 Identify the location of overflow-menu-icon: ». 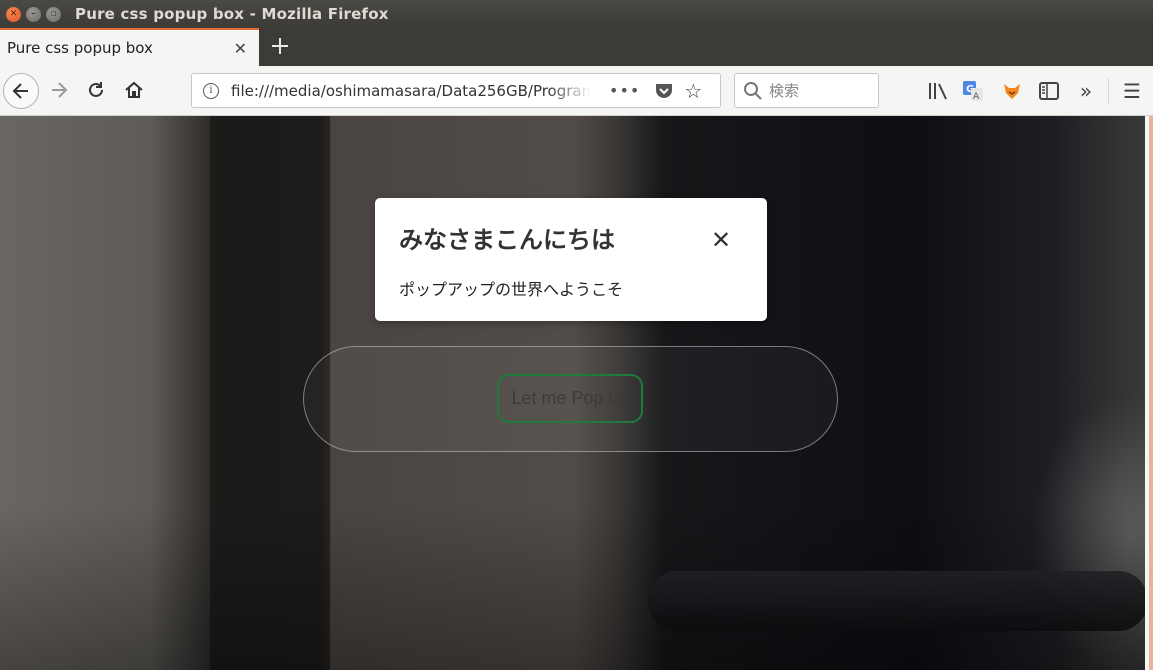
(1086, 91).